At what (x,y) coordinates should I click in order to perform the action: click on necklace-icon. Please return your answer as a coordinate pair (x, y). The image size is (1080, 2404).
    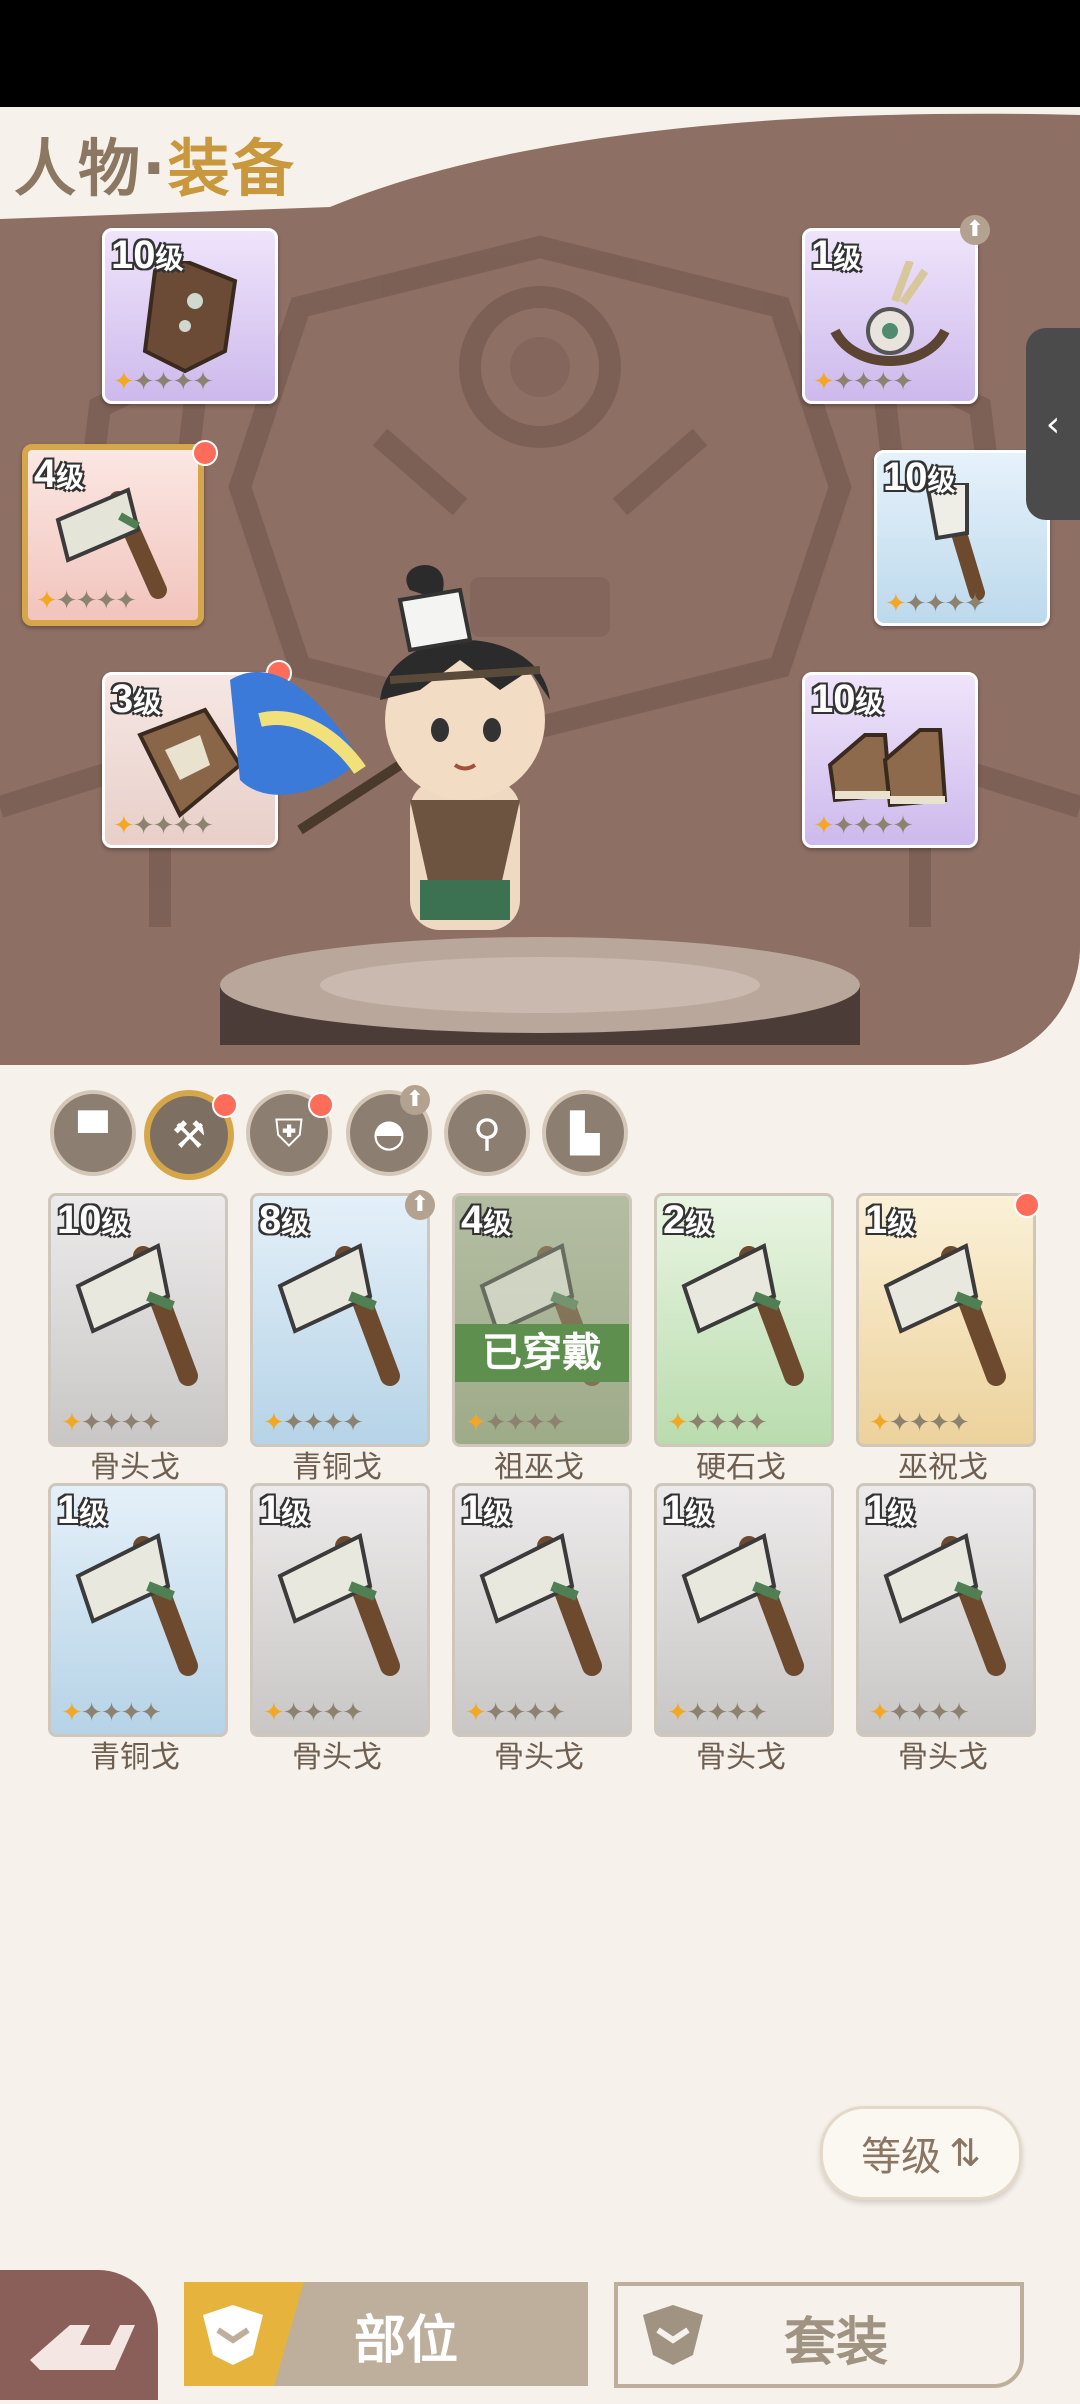
    Looking at the image, I should click on (890, 313).